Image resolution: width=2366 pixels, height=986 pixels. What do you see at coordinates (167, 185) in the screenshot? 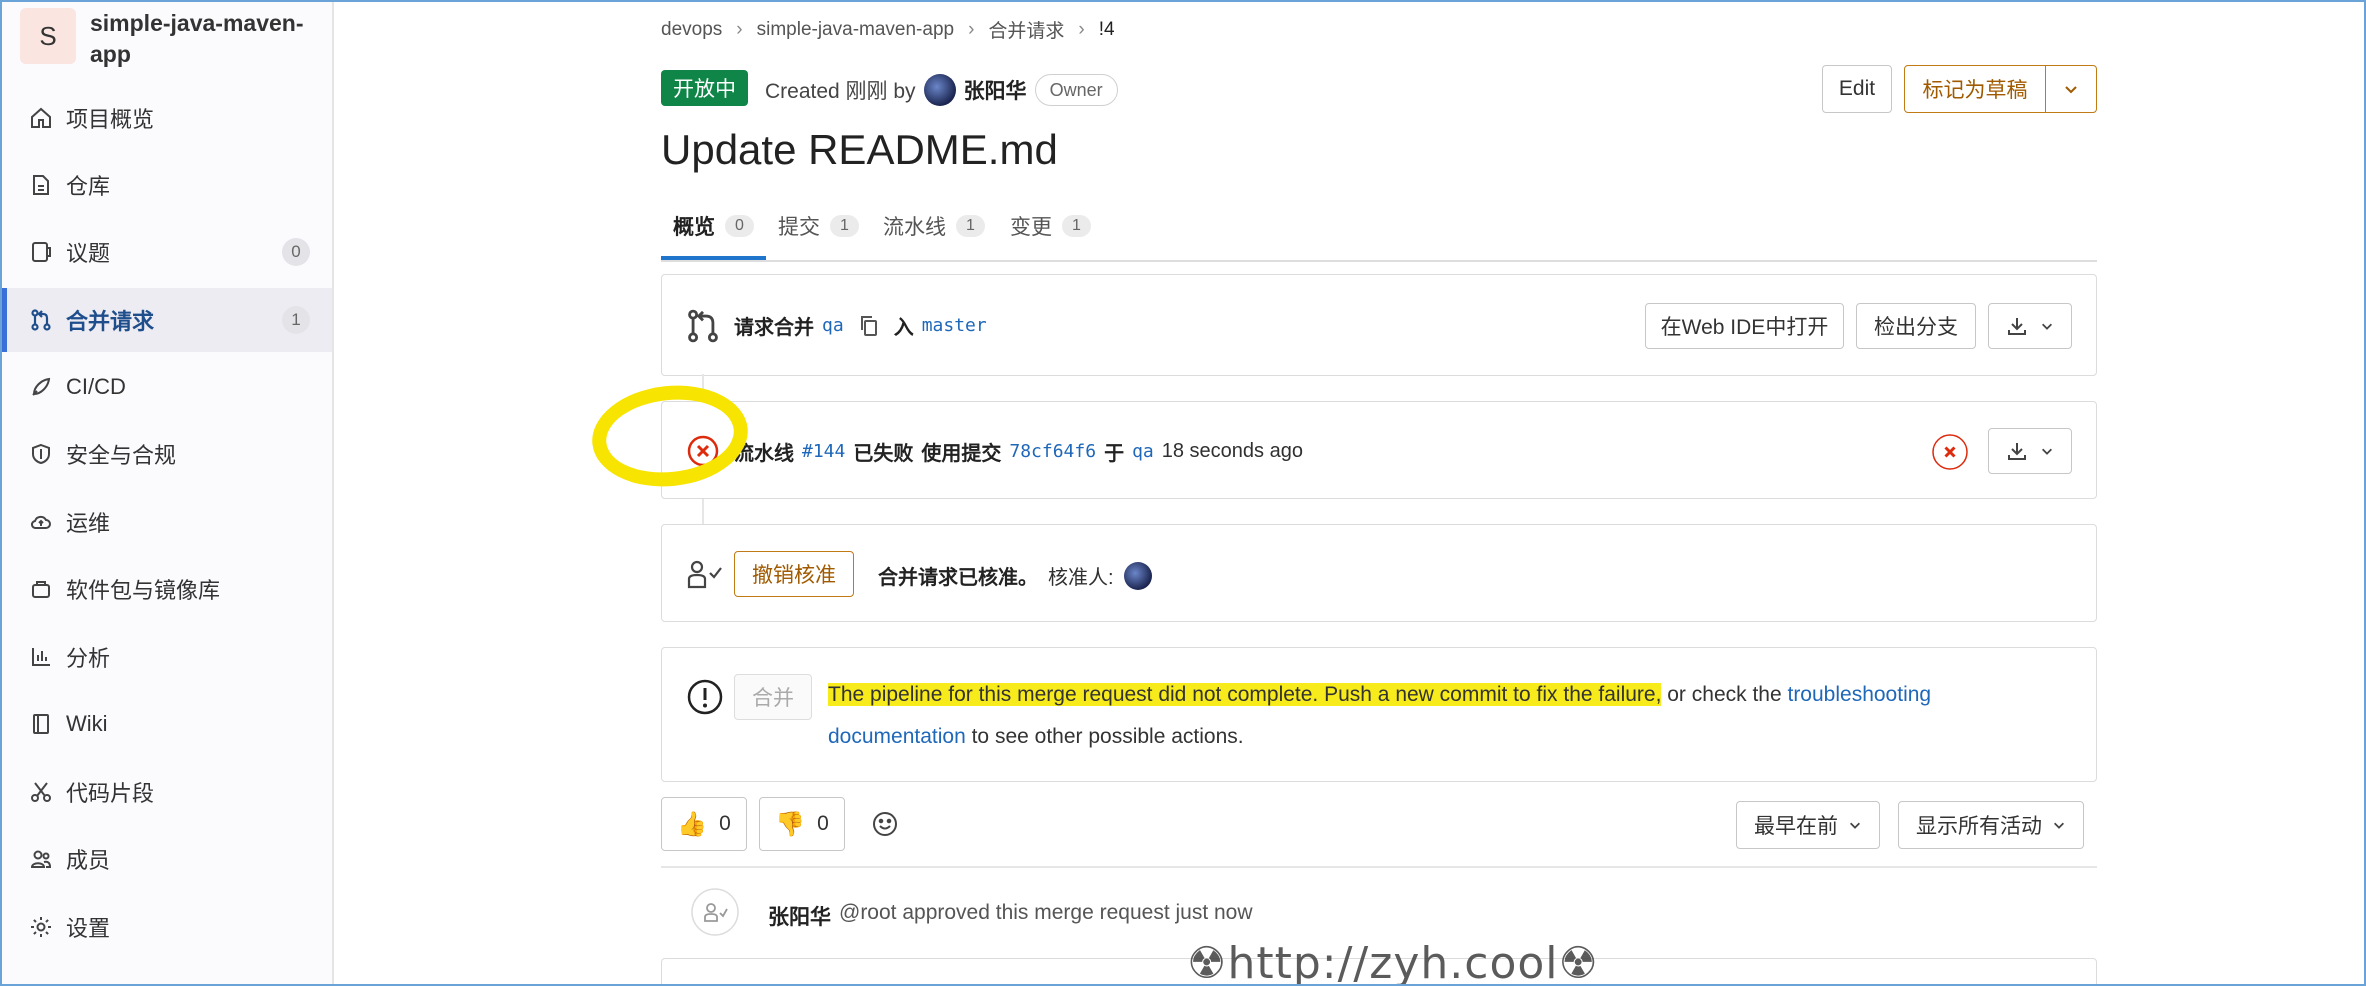
I see `sidebar-item-repository: 仓库` at bounding box center [167, 185].